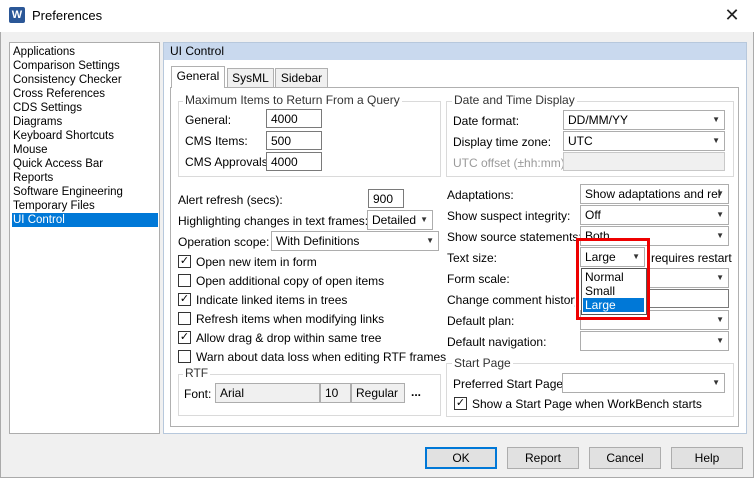  I want to click on app-icon: W, so click(17, 15).